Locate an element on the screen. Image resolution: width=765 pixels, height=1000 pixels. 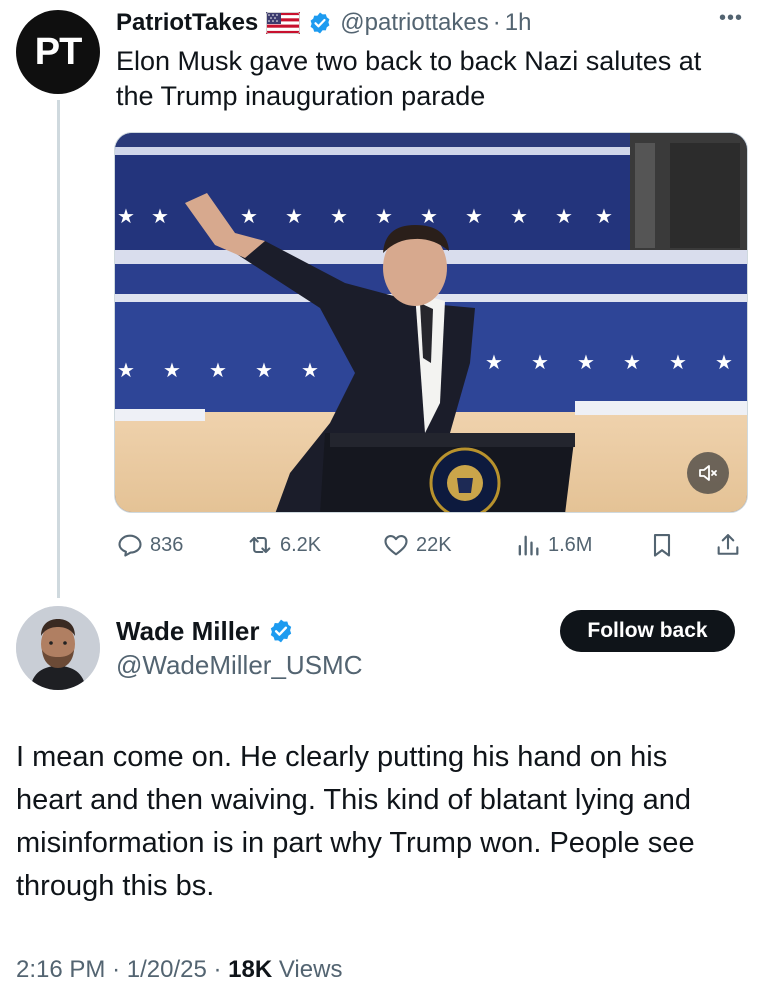
main-author-name-row: Wade Miller is located at coordinates (205, 631).